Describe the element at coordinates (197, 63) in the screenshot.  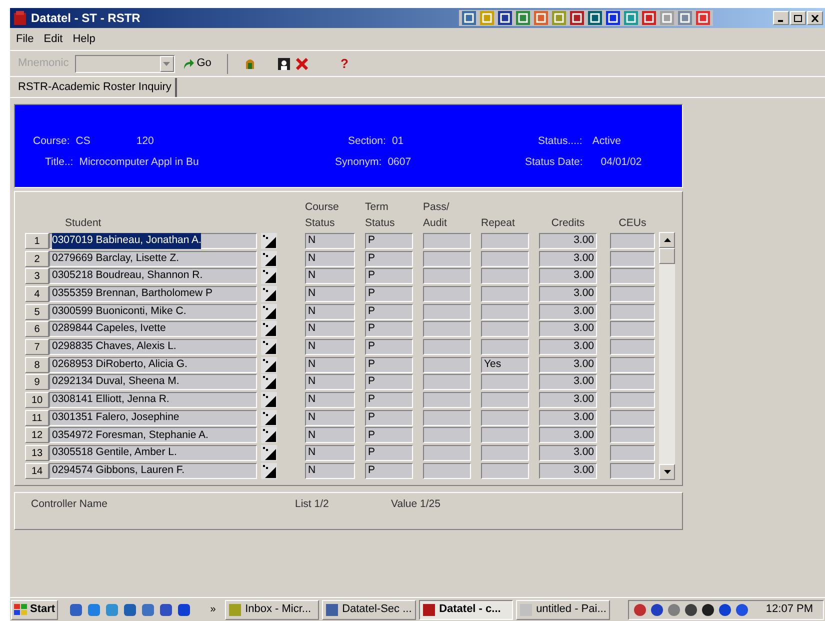
I see `go-button: Go` at that location.